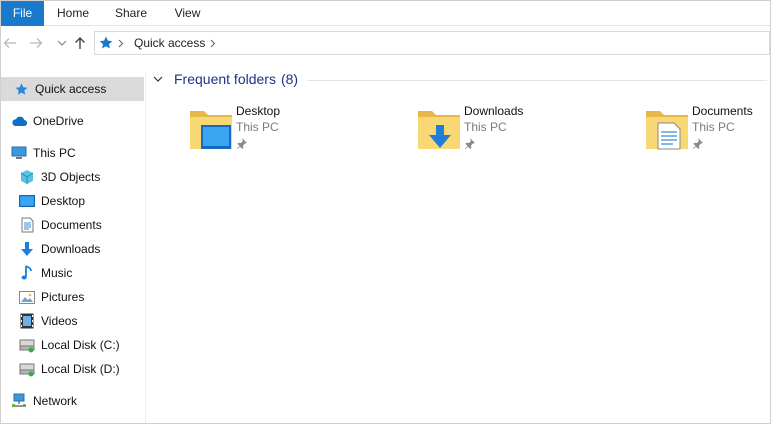  Describe the element at coordinates (131, 13) in the screenshot. I see `tab-share: Share` at that location.